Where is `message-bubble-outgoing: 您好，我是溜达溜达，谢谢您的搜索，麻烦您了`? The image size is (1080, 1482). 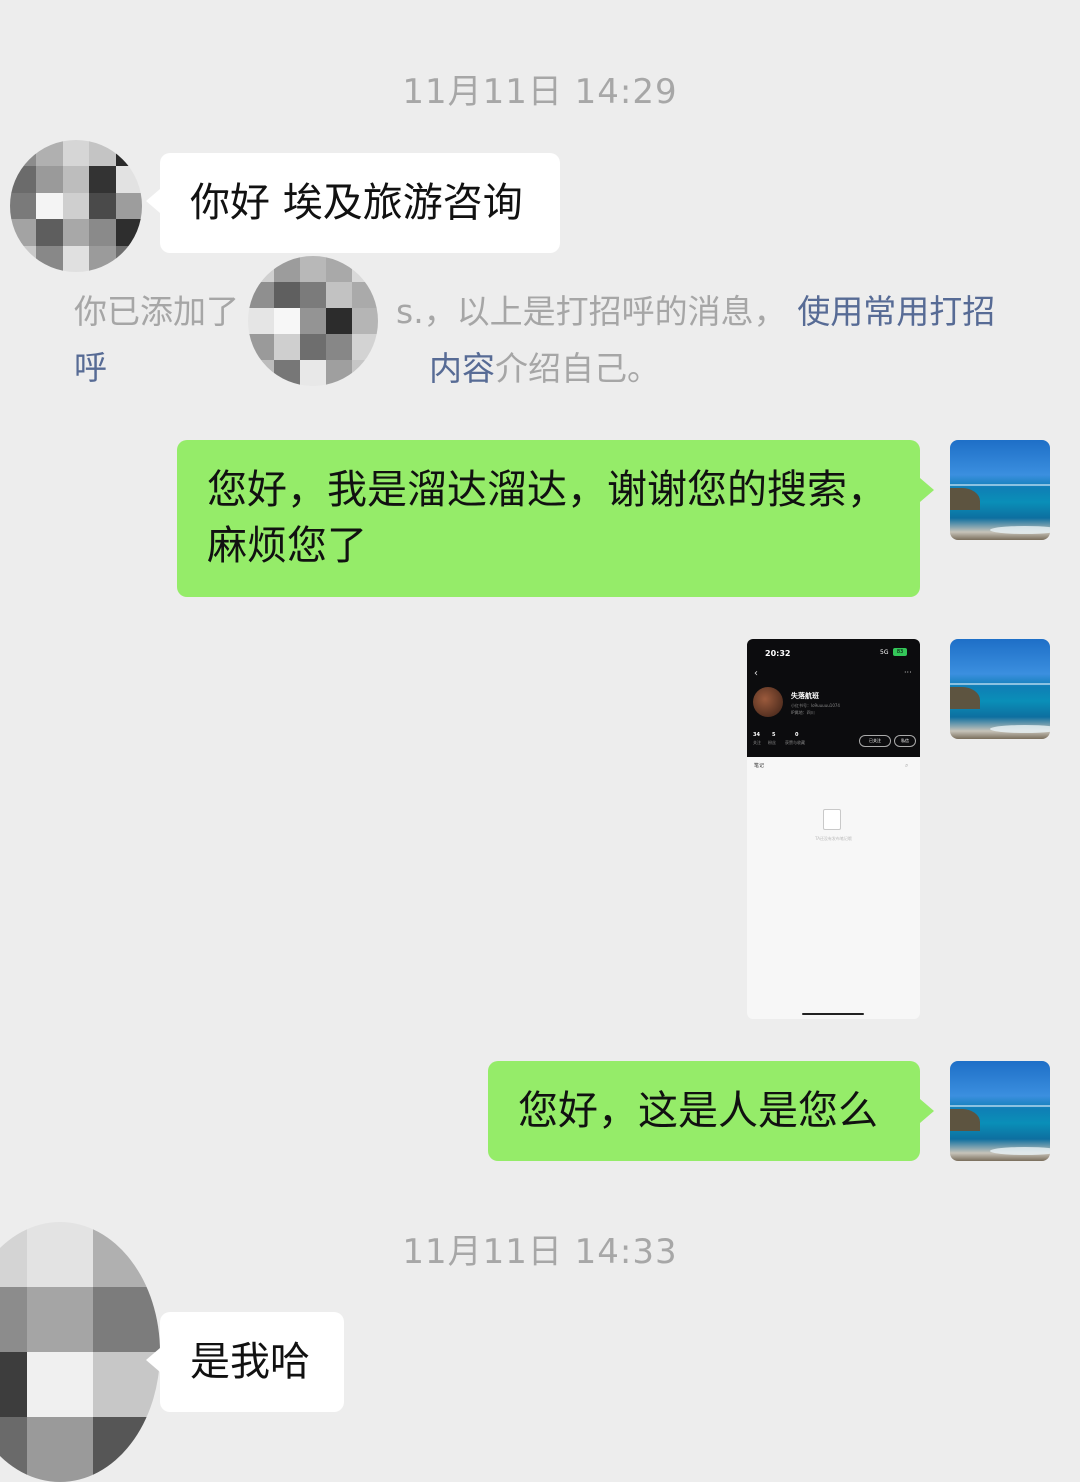
message-bubble-outgoing: 您好，我是溜达溜达，谢谢您的搜索，麻烦您了 is located at coordinates (555, 518).